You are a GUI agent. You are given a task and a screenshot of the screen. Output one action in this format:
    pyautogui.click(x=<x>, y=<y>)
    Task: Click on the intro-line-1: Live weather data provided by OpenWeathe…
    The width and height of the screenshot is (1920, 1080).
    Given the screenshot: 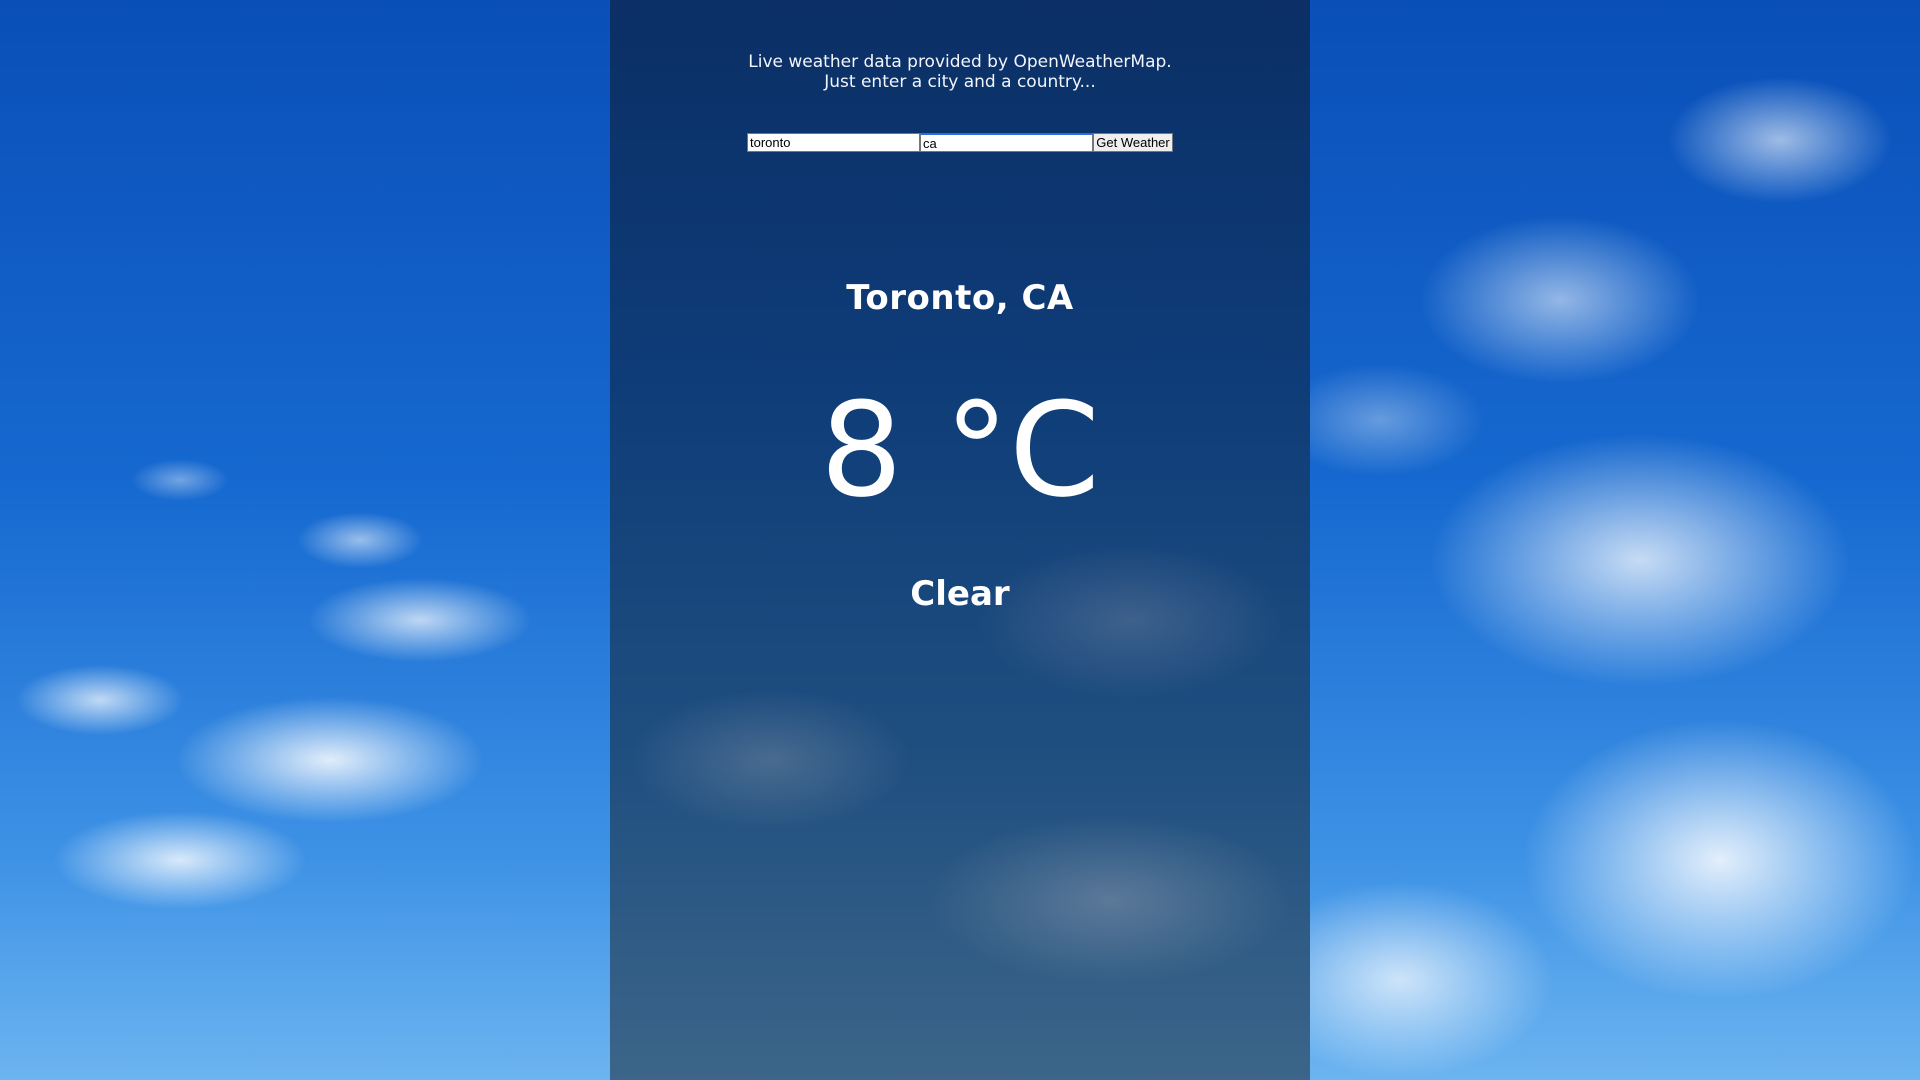 What is the action you would take?
    pyautogui.click(x=960, y=62)
    